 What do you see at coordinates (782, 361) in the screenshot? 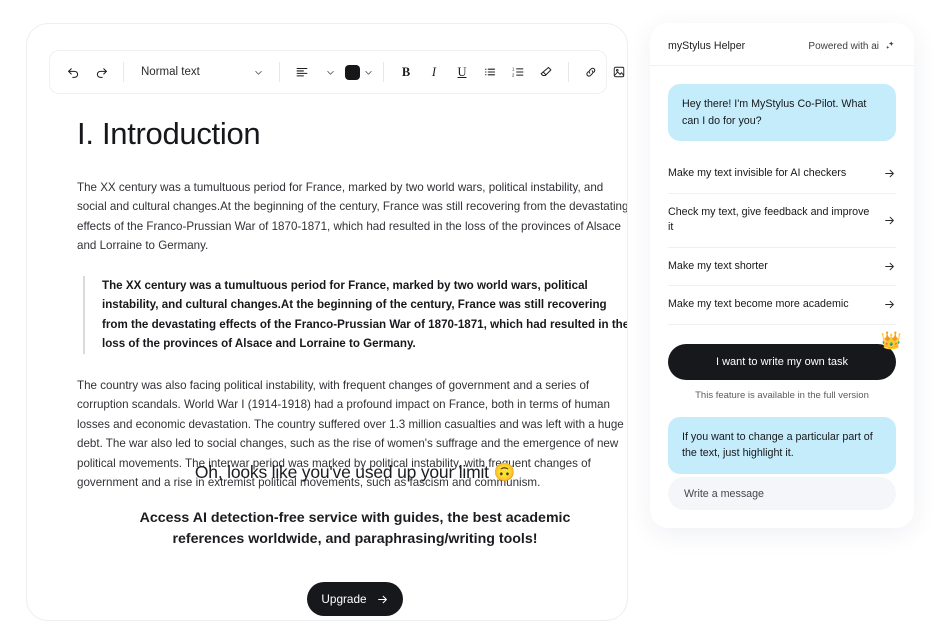
I see `own-task-button: I want to write my own task` at bounding box center [782, 361].